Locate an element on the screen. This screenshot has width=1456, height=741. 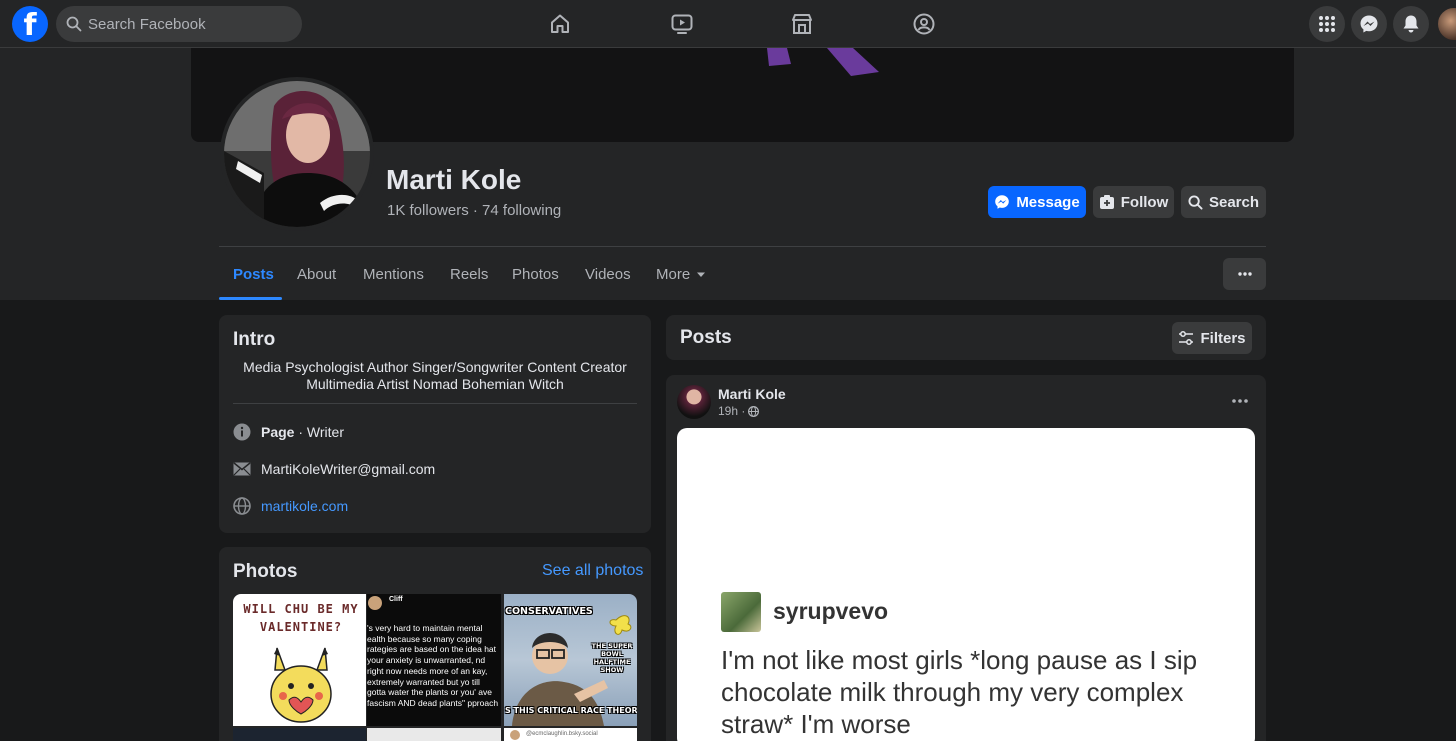
post-author-name: Marti Kole is located at coordinates (752, 394).